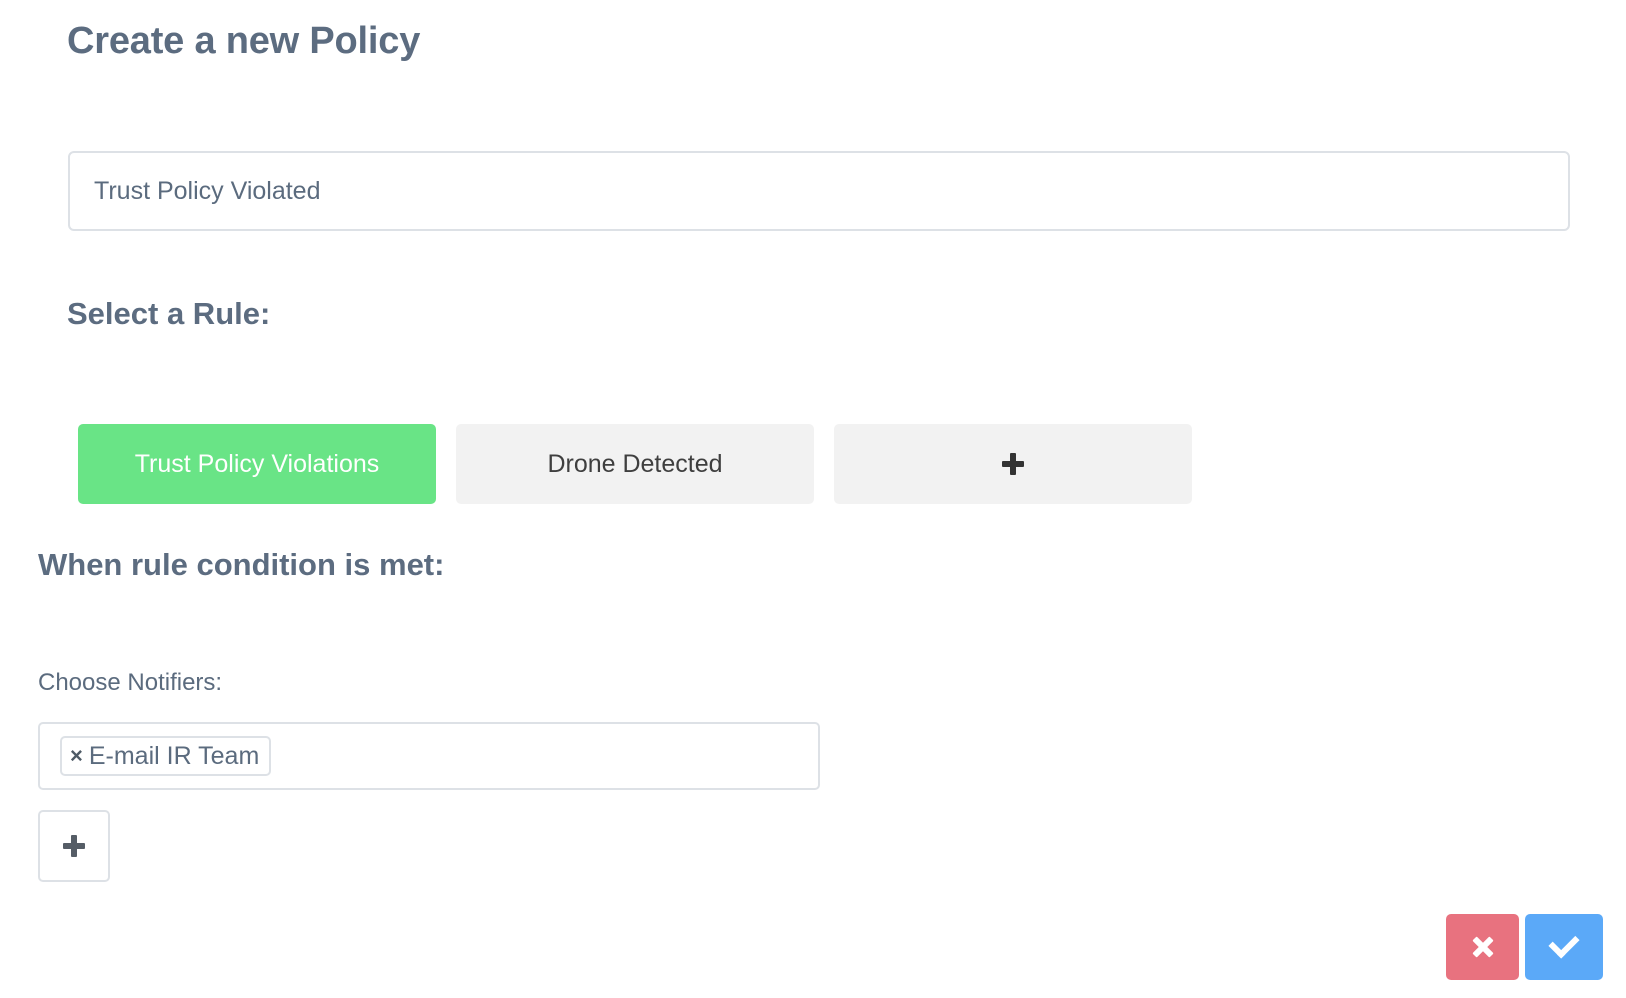 This screenshot has height=998, width=1626. Describe the element at coordinates (1564, 943) in the screenshot. I see `check-icon` at that location.